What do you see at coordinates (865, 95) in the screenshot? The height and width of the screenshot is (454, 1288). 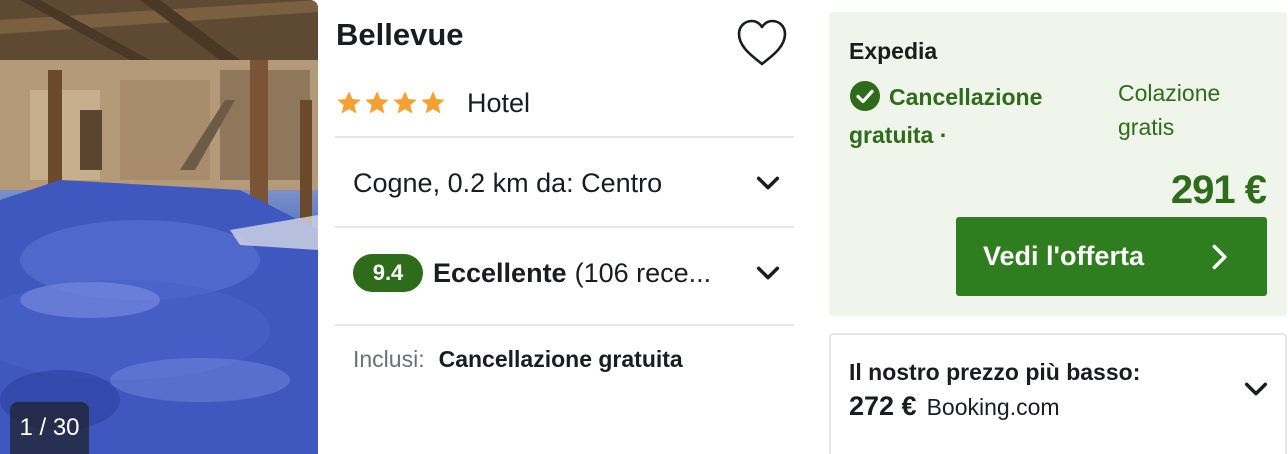 I see `check-circle-icon` at bounding box center [865, 95].